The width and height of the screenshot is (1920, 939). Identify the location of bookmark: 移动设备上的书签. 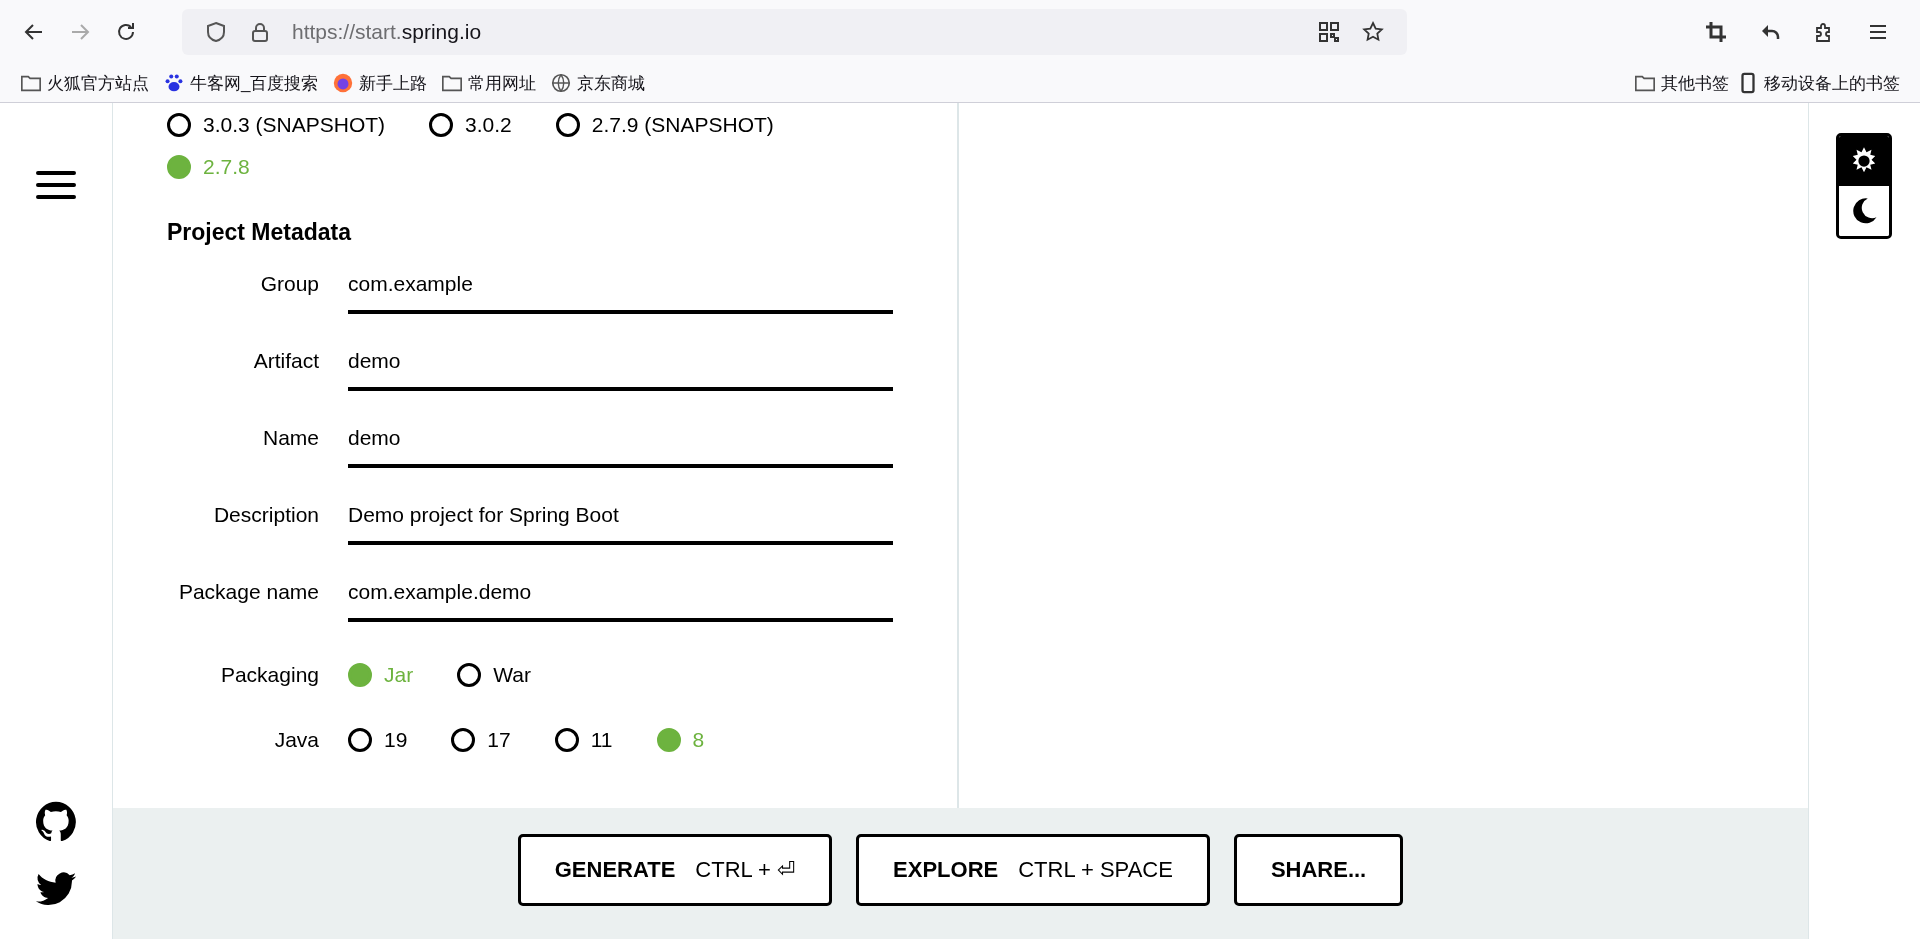
(1818, 83).